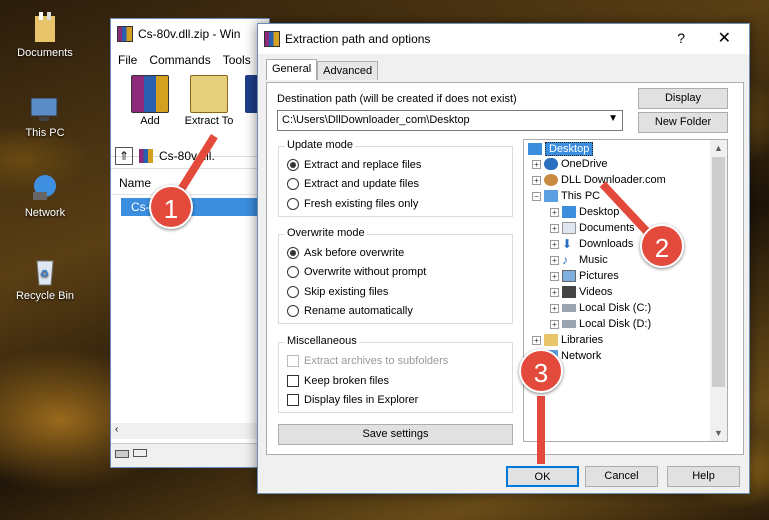  I want to click on computer-icon, so click(45, 108).